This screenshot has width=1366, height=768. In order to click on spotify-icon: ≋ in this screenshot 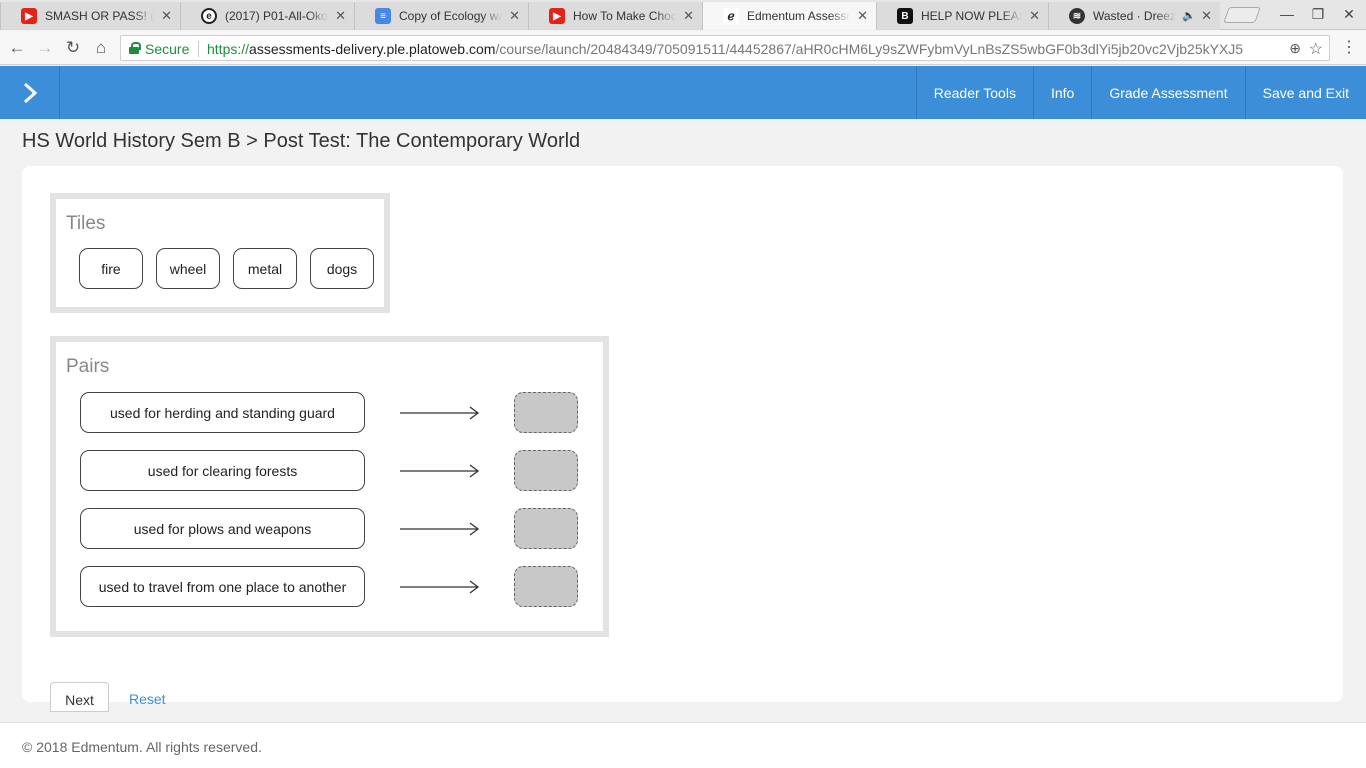, I will do `click(1077, 16)`.